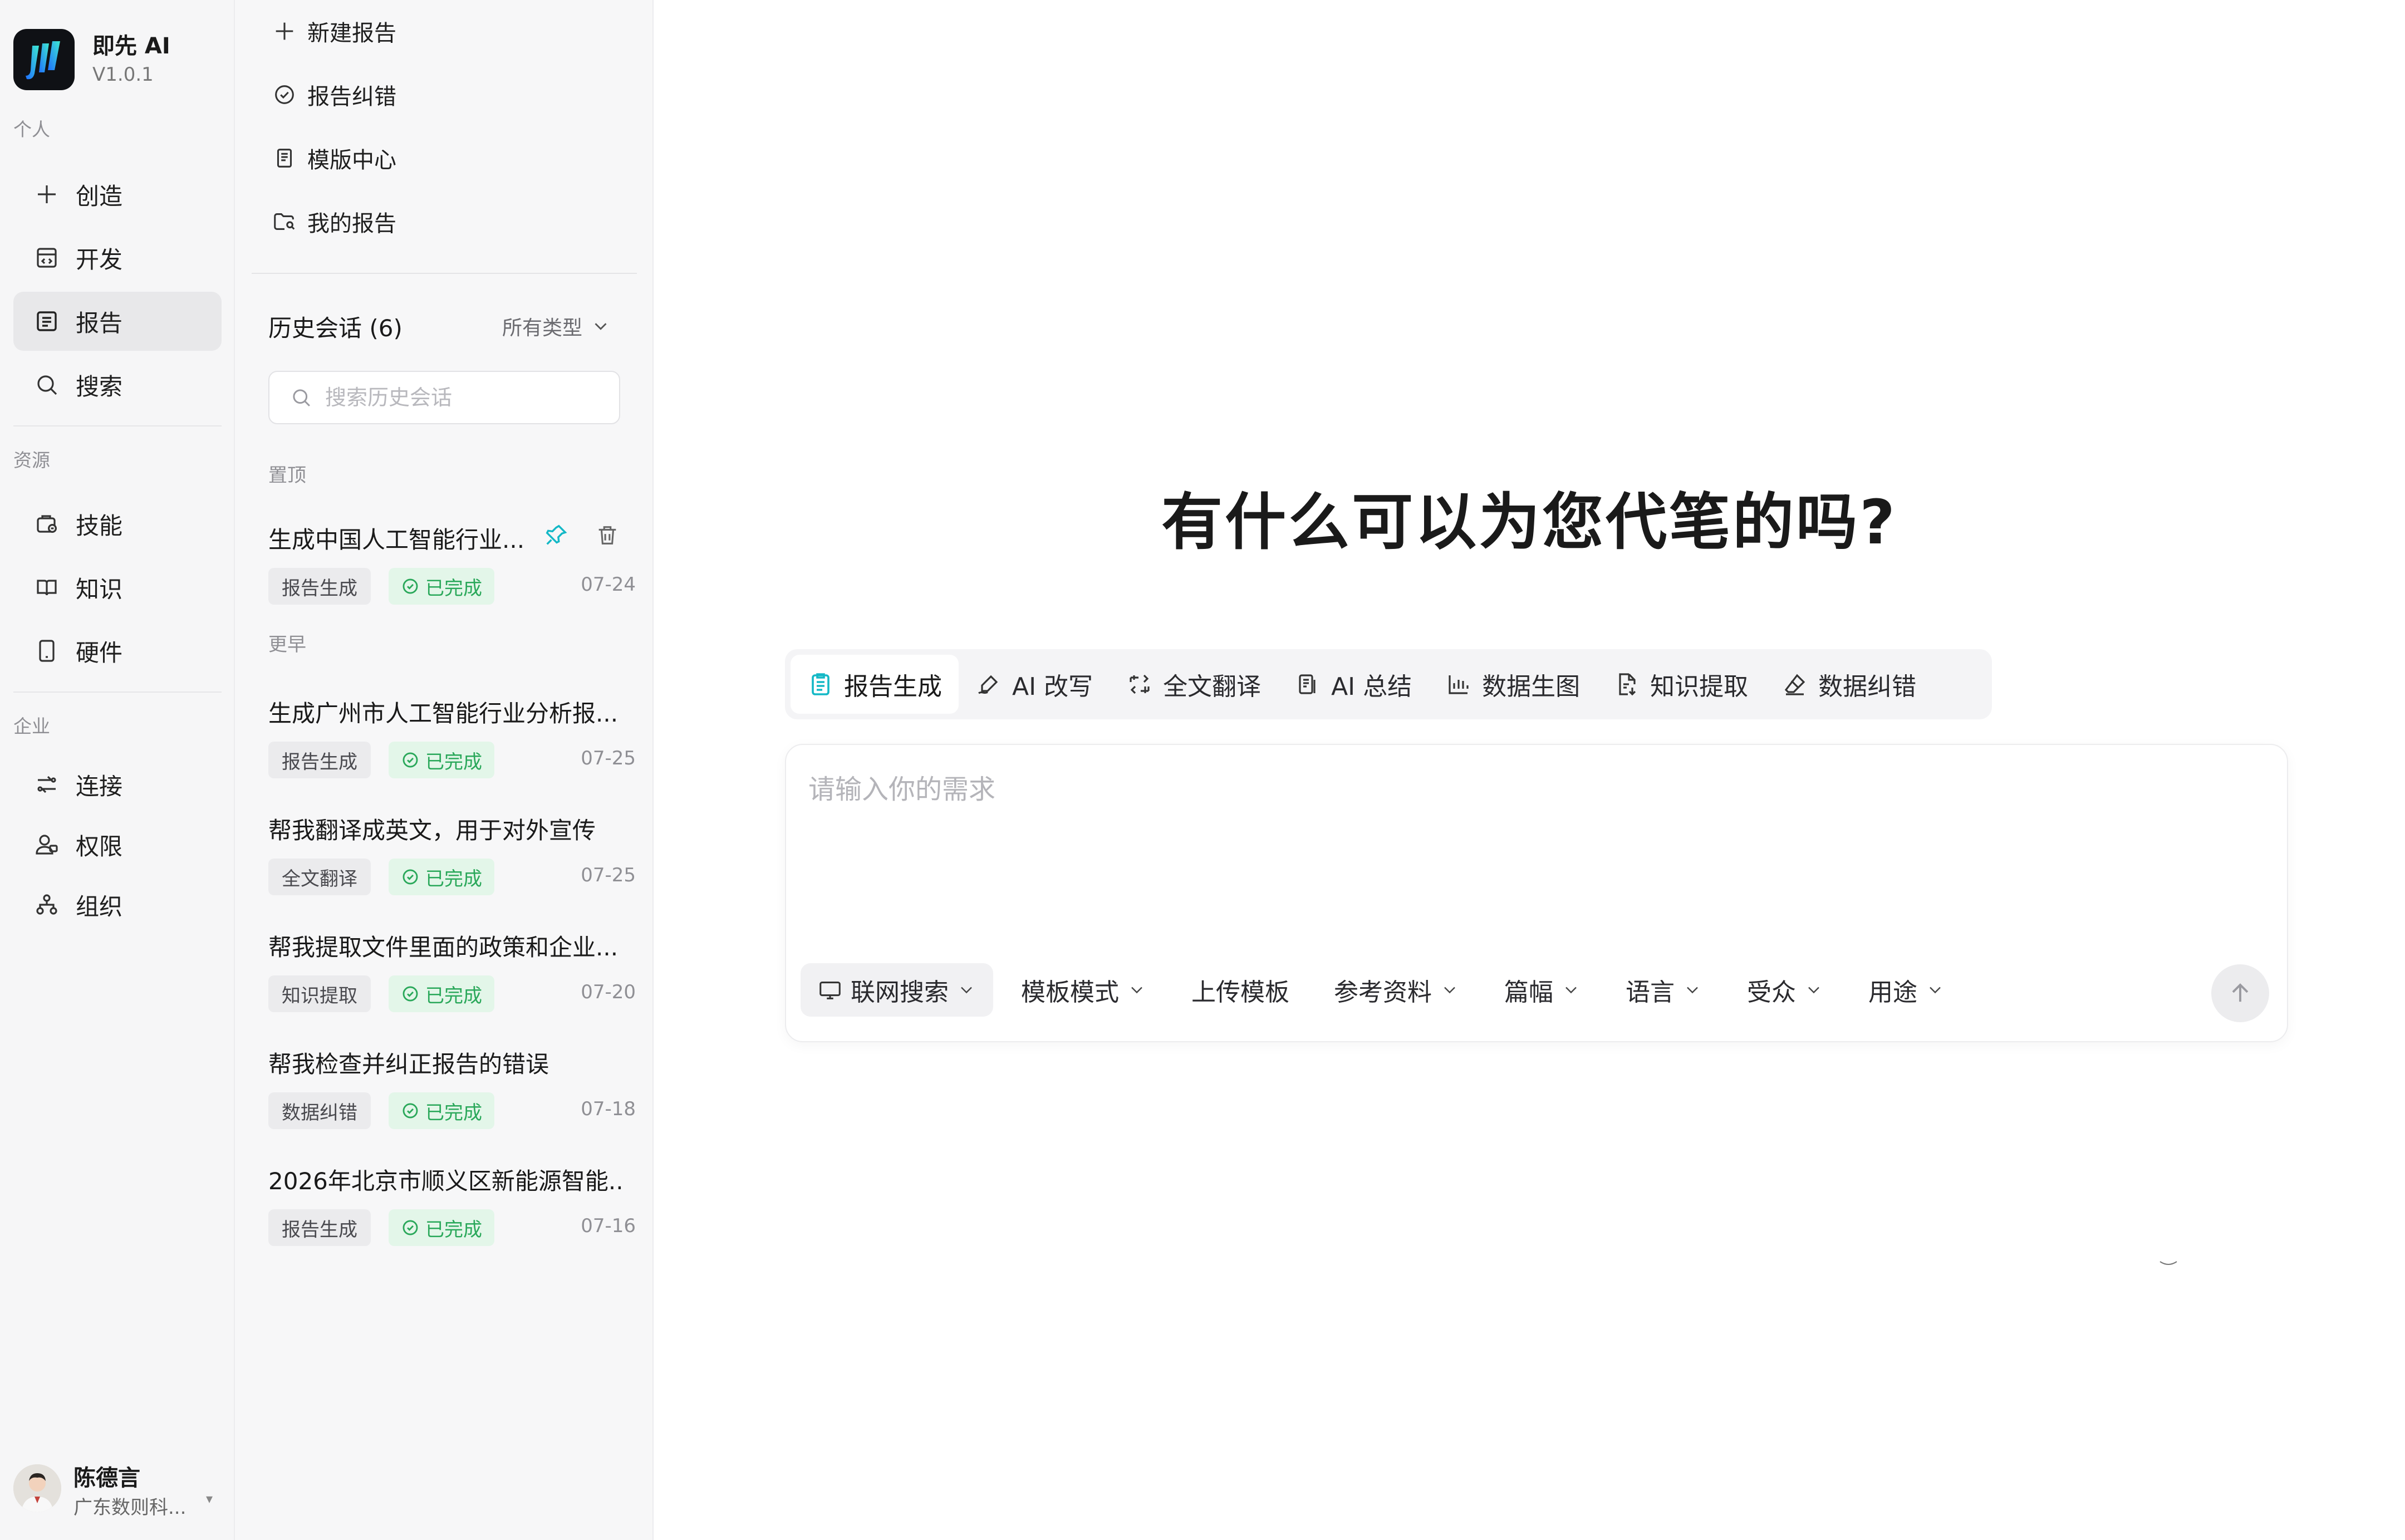 The height and width of the screenshot is (1540, 2405). I want to click on user-profile: 陈德言 广东数则科... ▾, so click(121, 1489).